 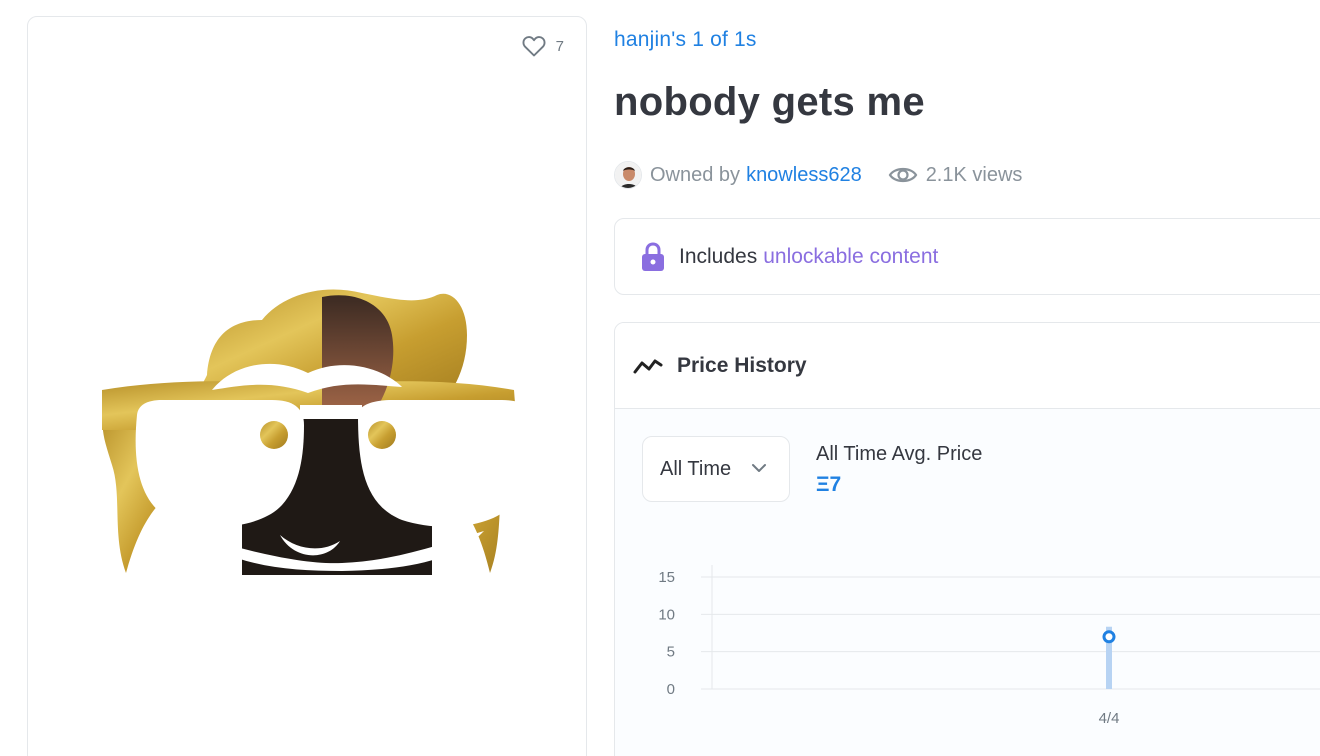 What do you see at coordinates (967, 256) in the screenshot?
I see `unlockable-content-banner: Includes unlockable content` at bounding box center [967, 256].